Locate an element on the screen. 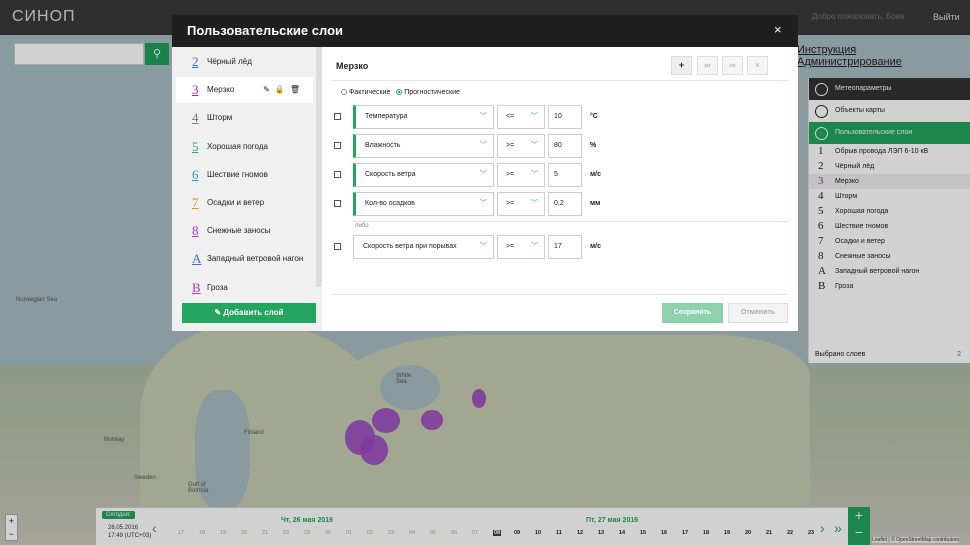 The width and height of the screenshot is (970, 545). param-select: Температура ﹀ is located at coordinates (423, 117).